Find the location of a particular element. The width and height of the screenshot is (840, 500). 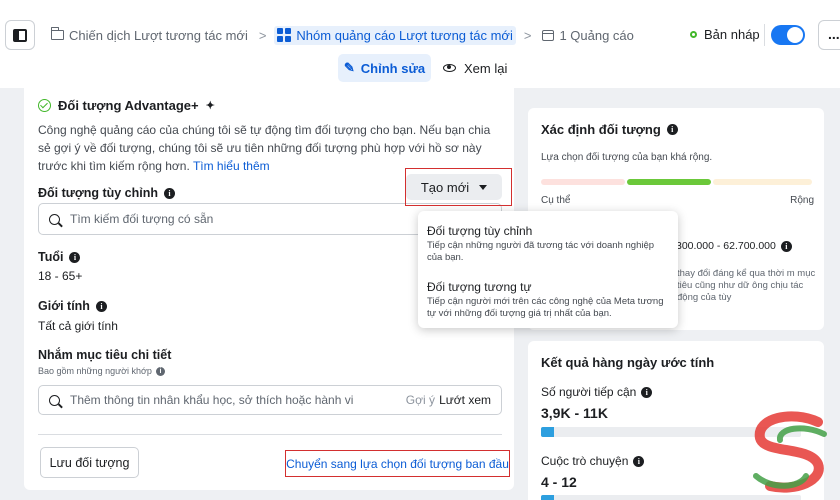

age-heading: Tuổi i is located at coordinates (59, 257).